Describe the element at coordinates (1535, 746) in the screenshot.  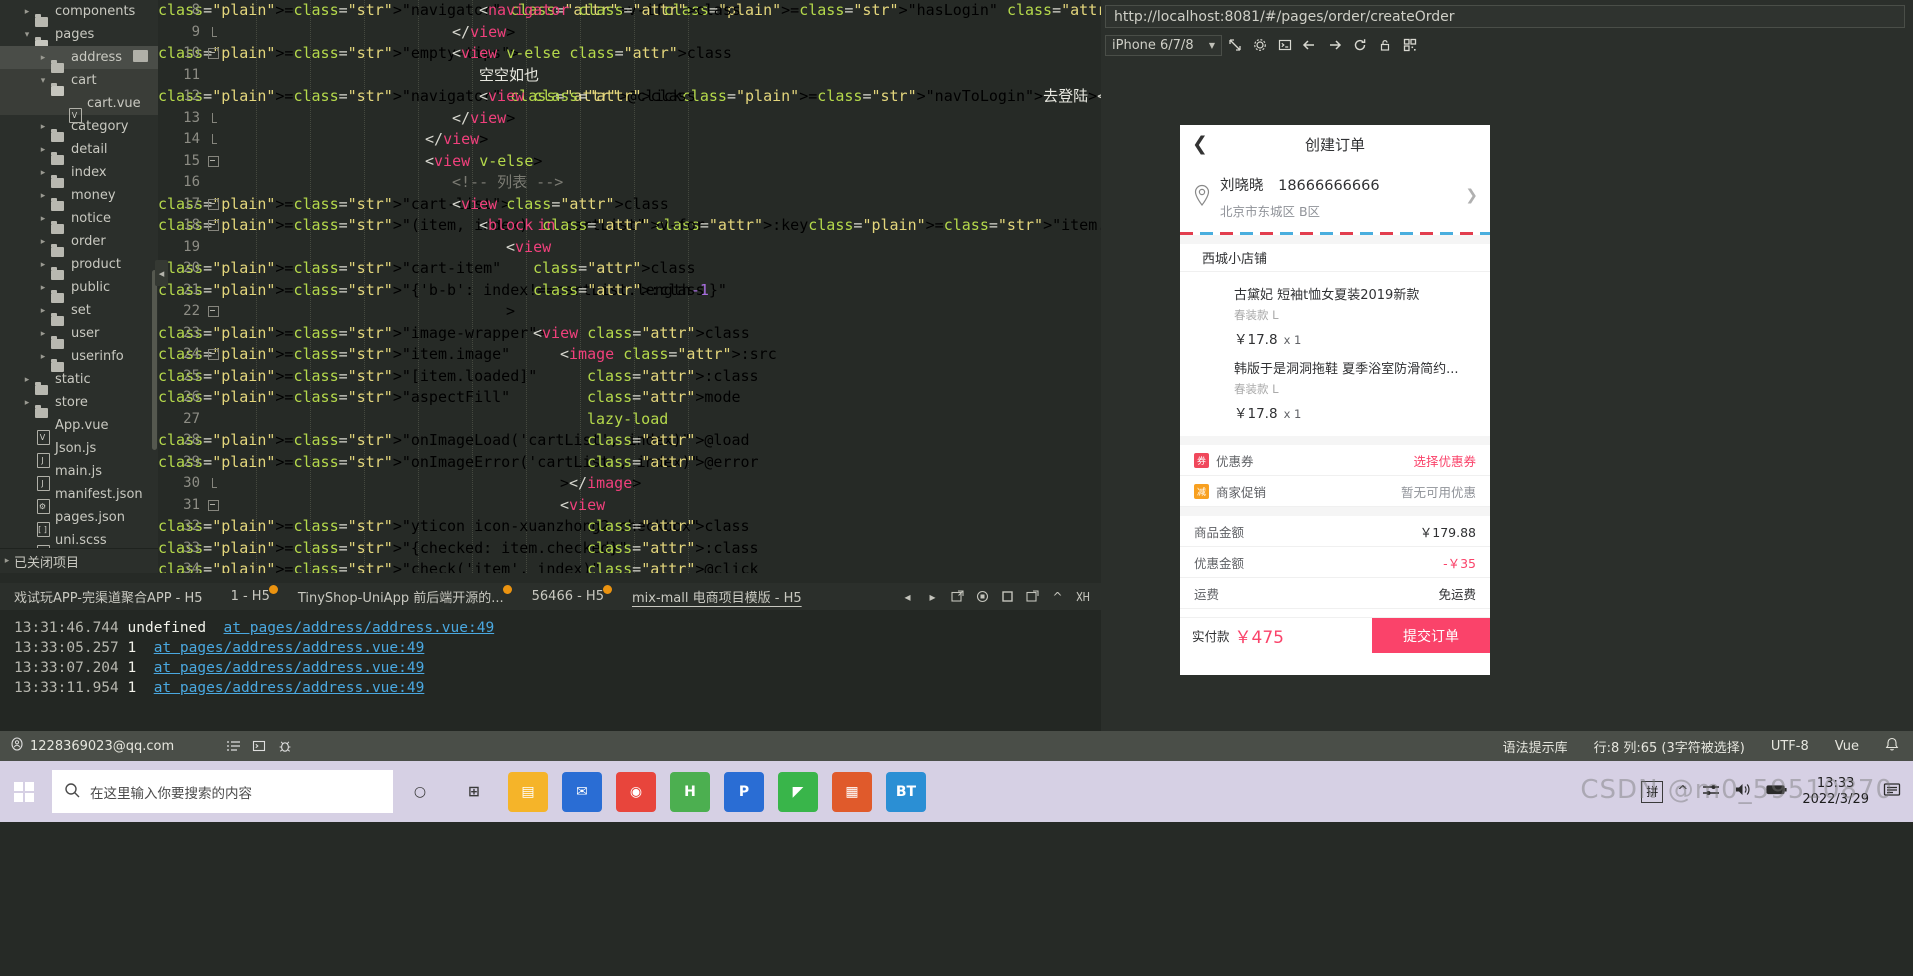
I see `status-item: 语法提示库` at that location.